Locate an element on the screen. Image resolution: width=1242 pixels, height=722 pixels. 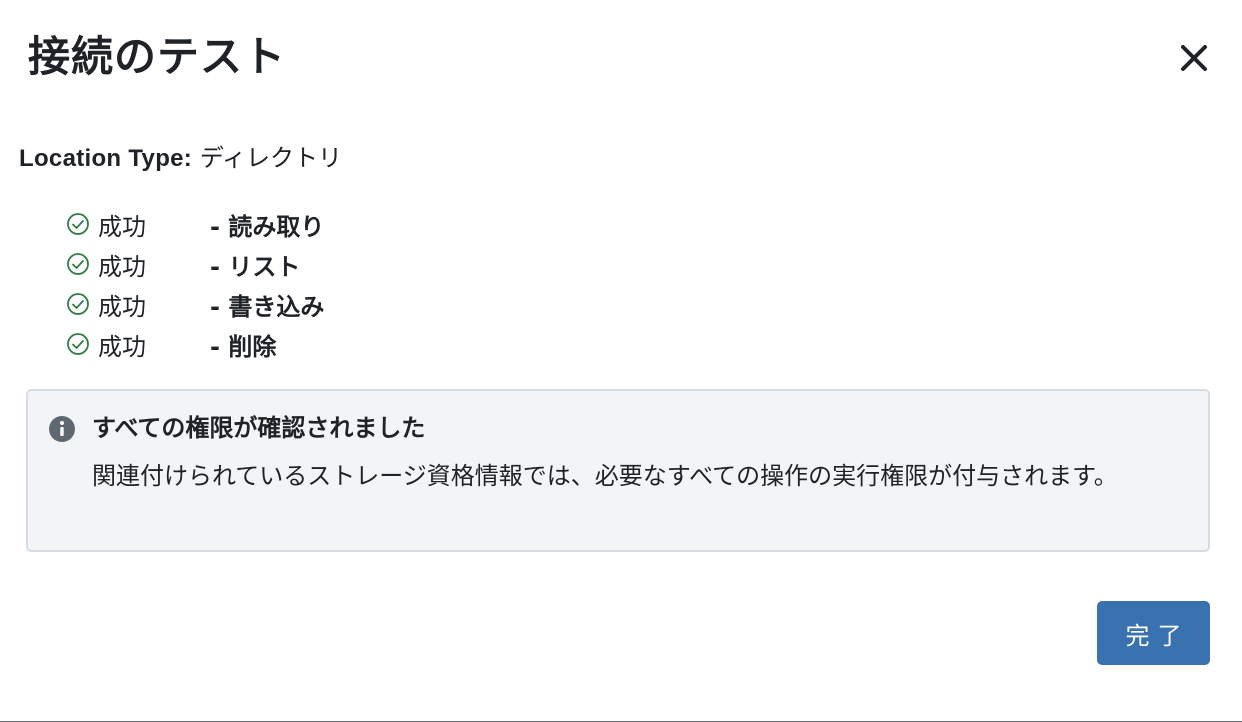
done-button: 完了 is located at coordinates (1153, 633).